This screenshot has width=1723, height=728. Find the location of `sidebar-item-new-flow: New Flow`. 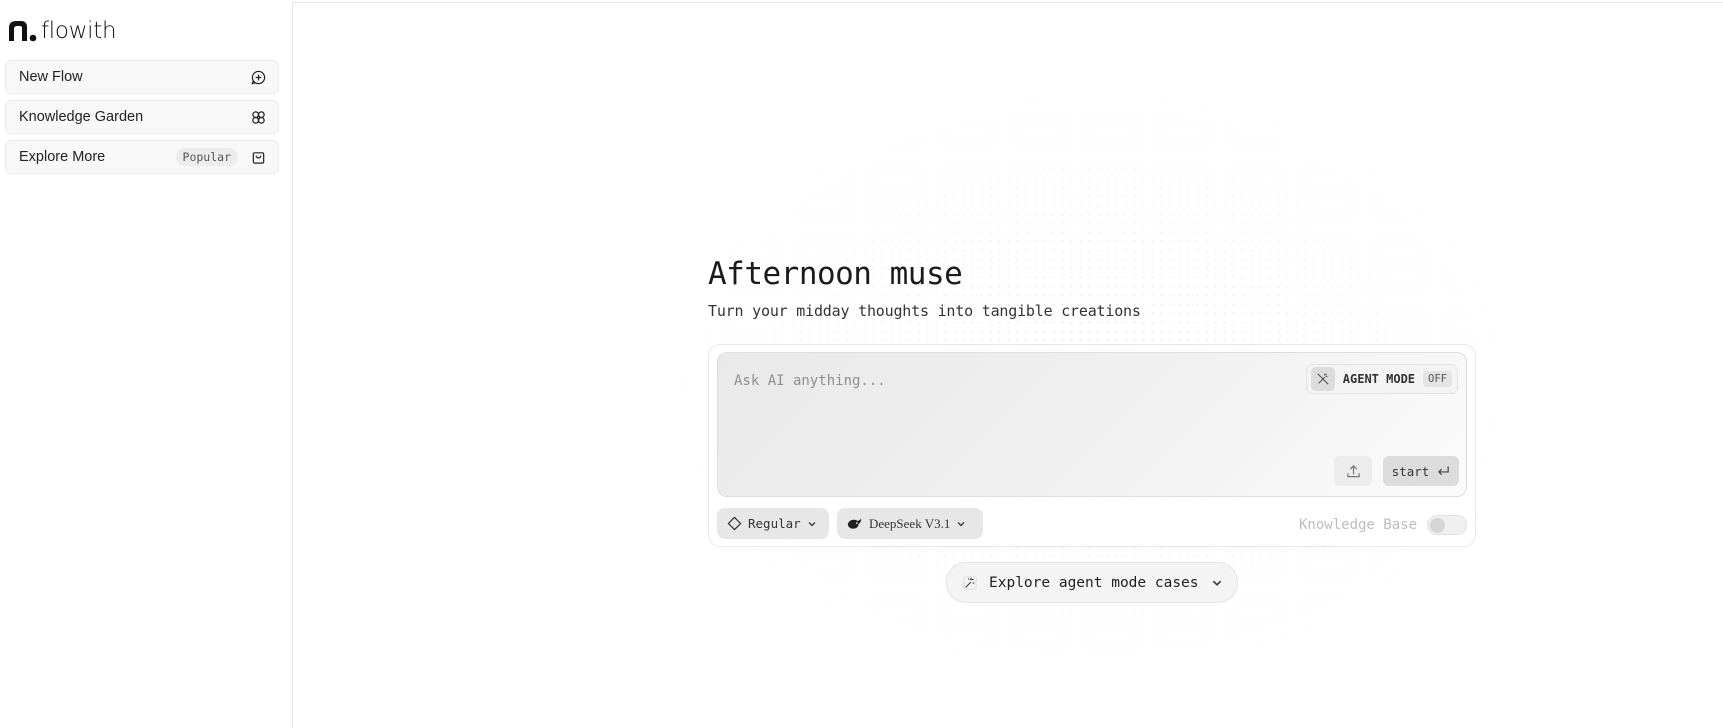

sidebar-item-new-flow: New Flow is located at coordinates (142, 77).